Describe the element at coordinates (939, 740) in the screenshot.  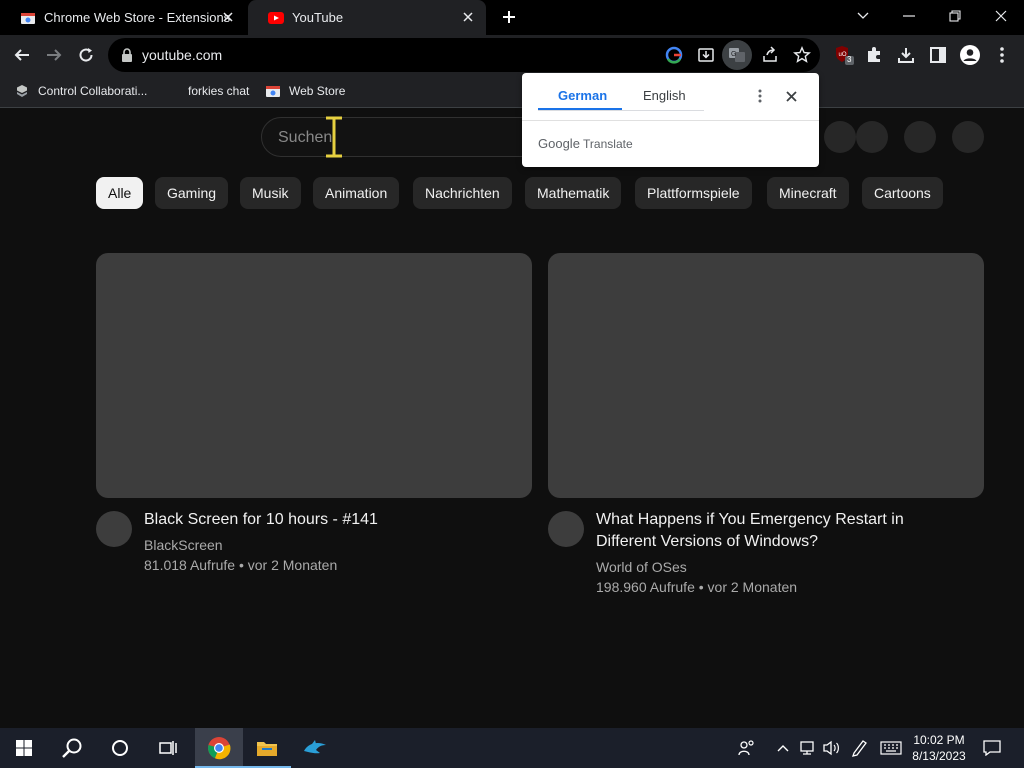
I see `clock-time: 10:02 PM` at that location.